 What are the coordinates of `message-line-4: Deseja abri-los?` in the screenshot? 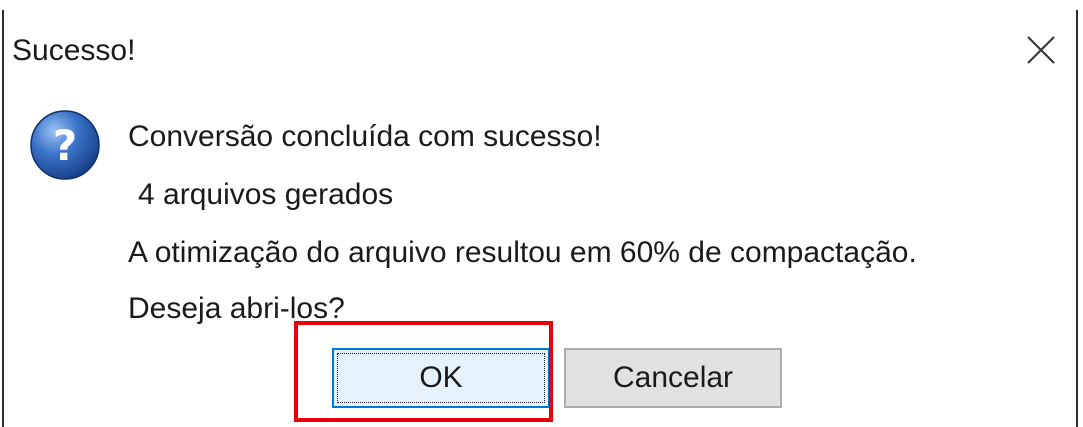 It's located at (236, 308).